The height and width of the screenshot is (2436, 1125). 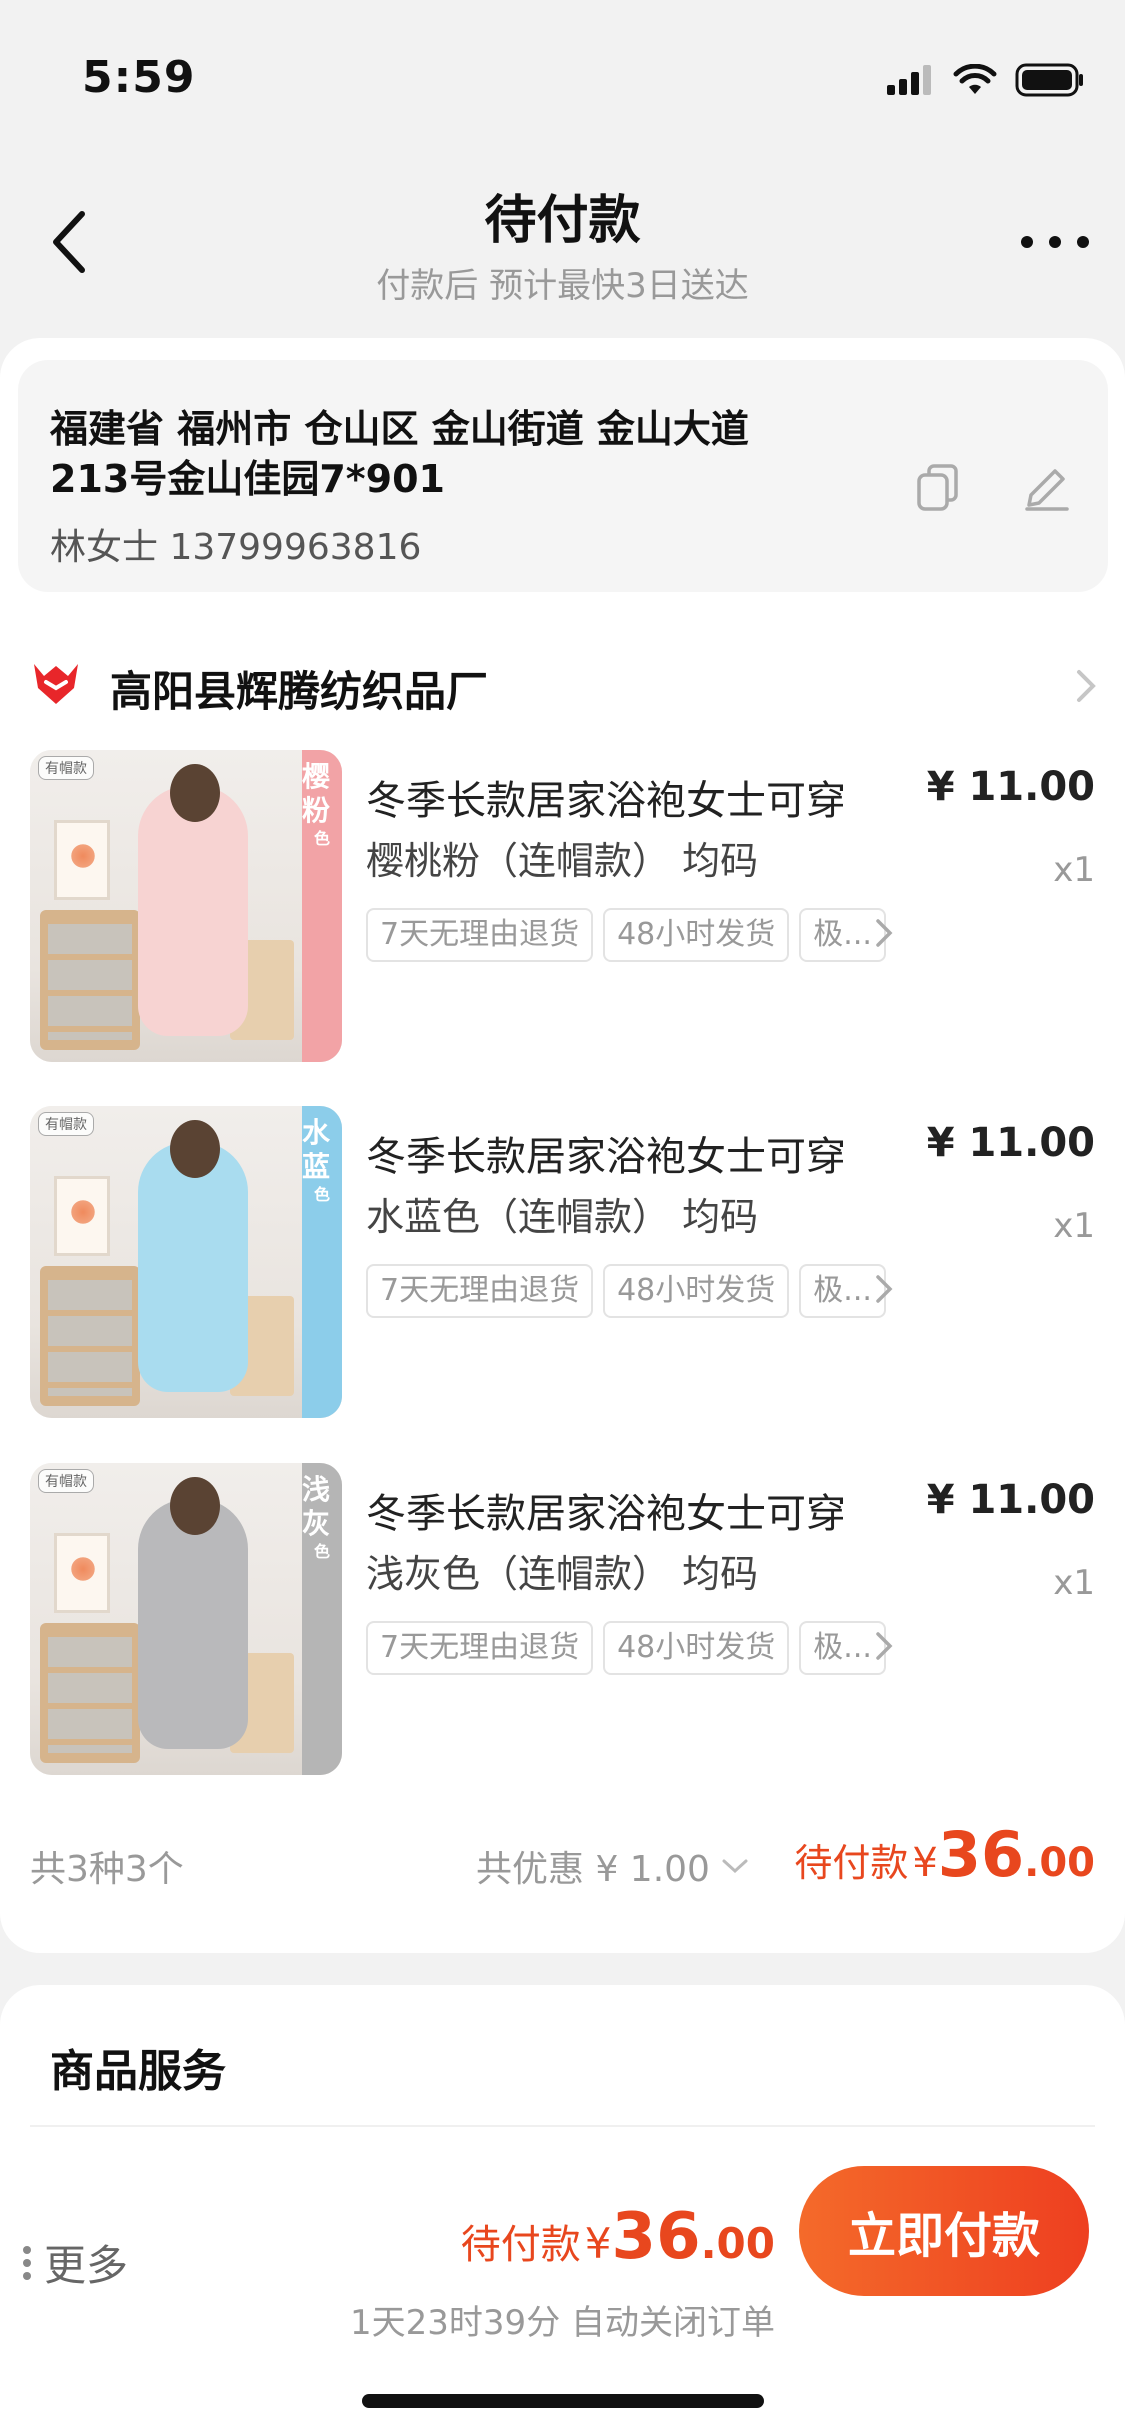 I want to click on delivery-estimate: 付款后 预计最快3日送达, so click(x=562, y=286).